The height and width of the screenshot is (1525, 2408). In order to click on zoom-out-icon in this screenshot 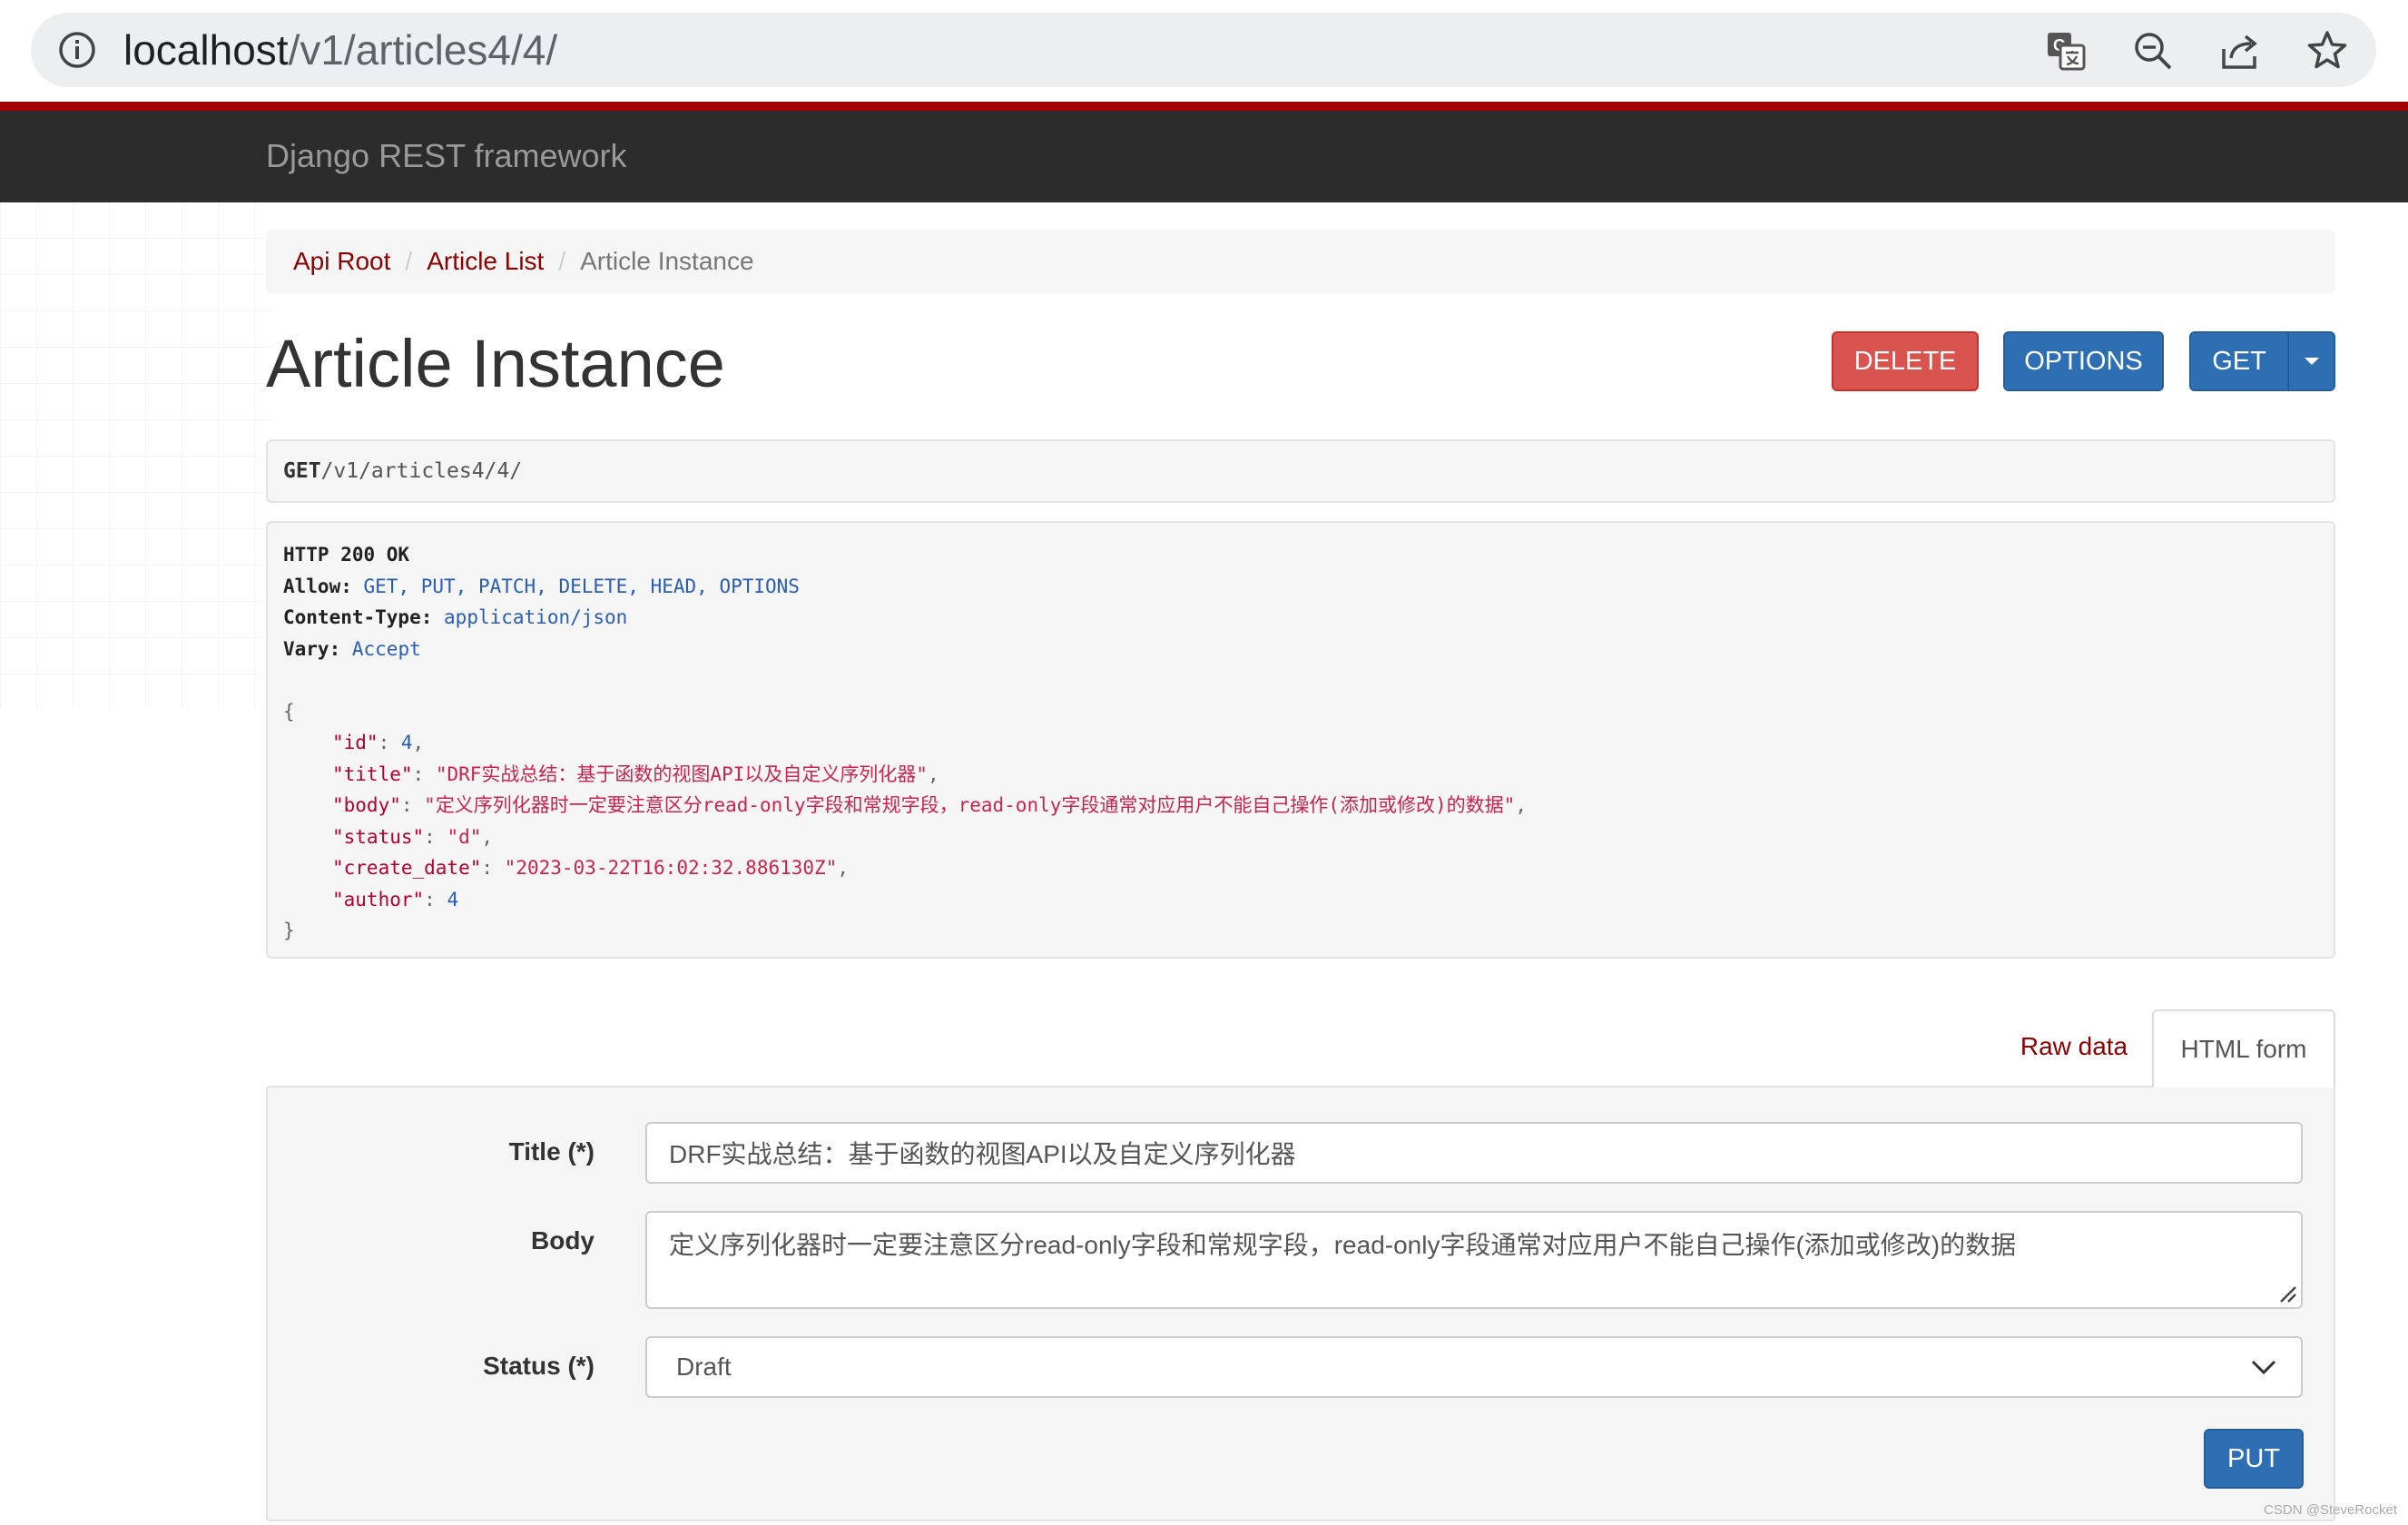, I will do `click(2153, 51)`.